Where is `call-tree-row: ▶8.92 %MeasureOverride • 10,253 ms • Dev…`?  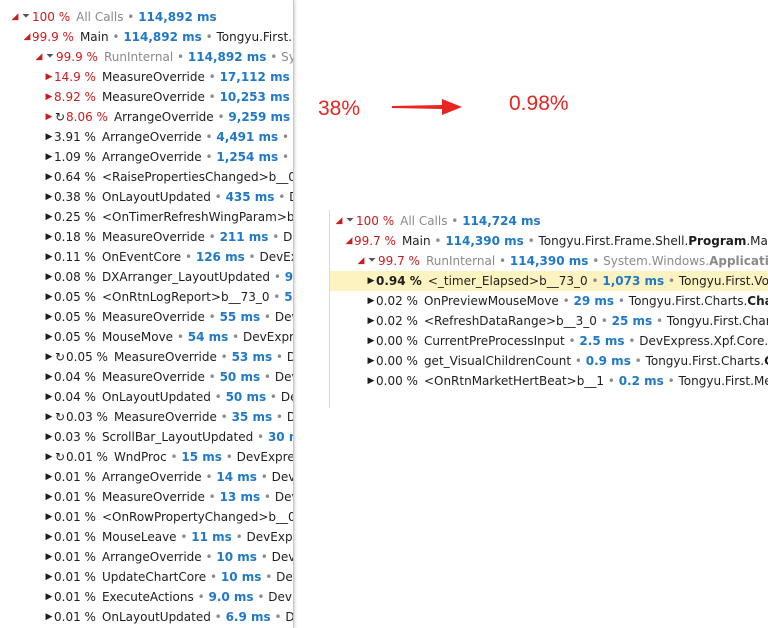 call-tree-row: ▶8.92 %MeasureOverride • 10,253 ms • Dev… is located at coordinates (146, 97).